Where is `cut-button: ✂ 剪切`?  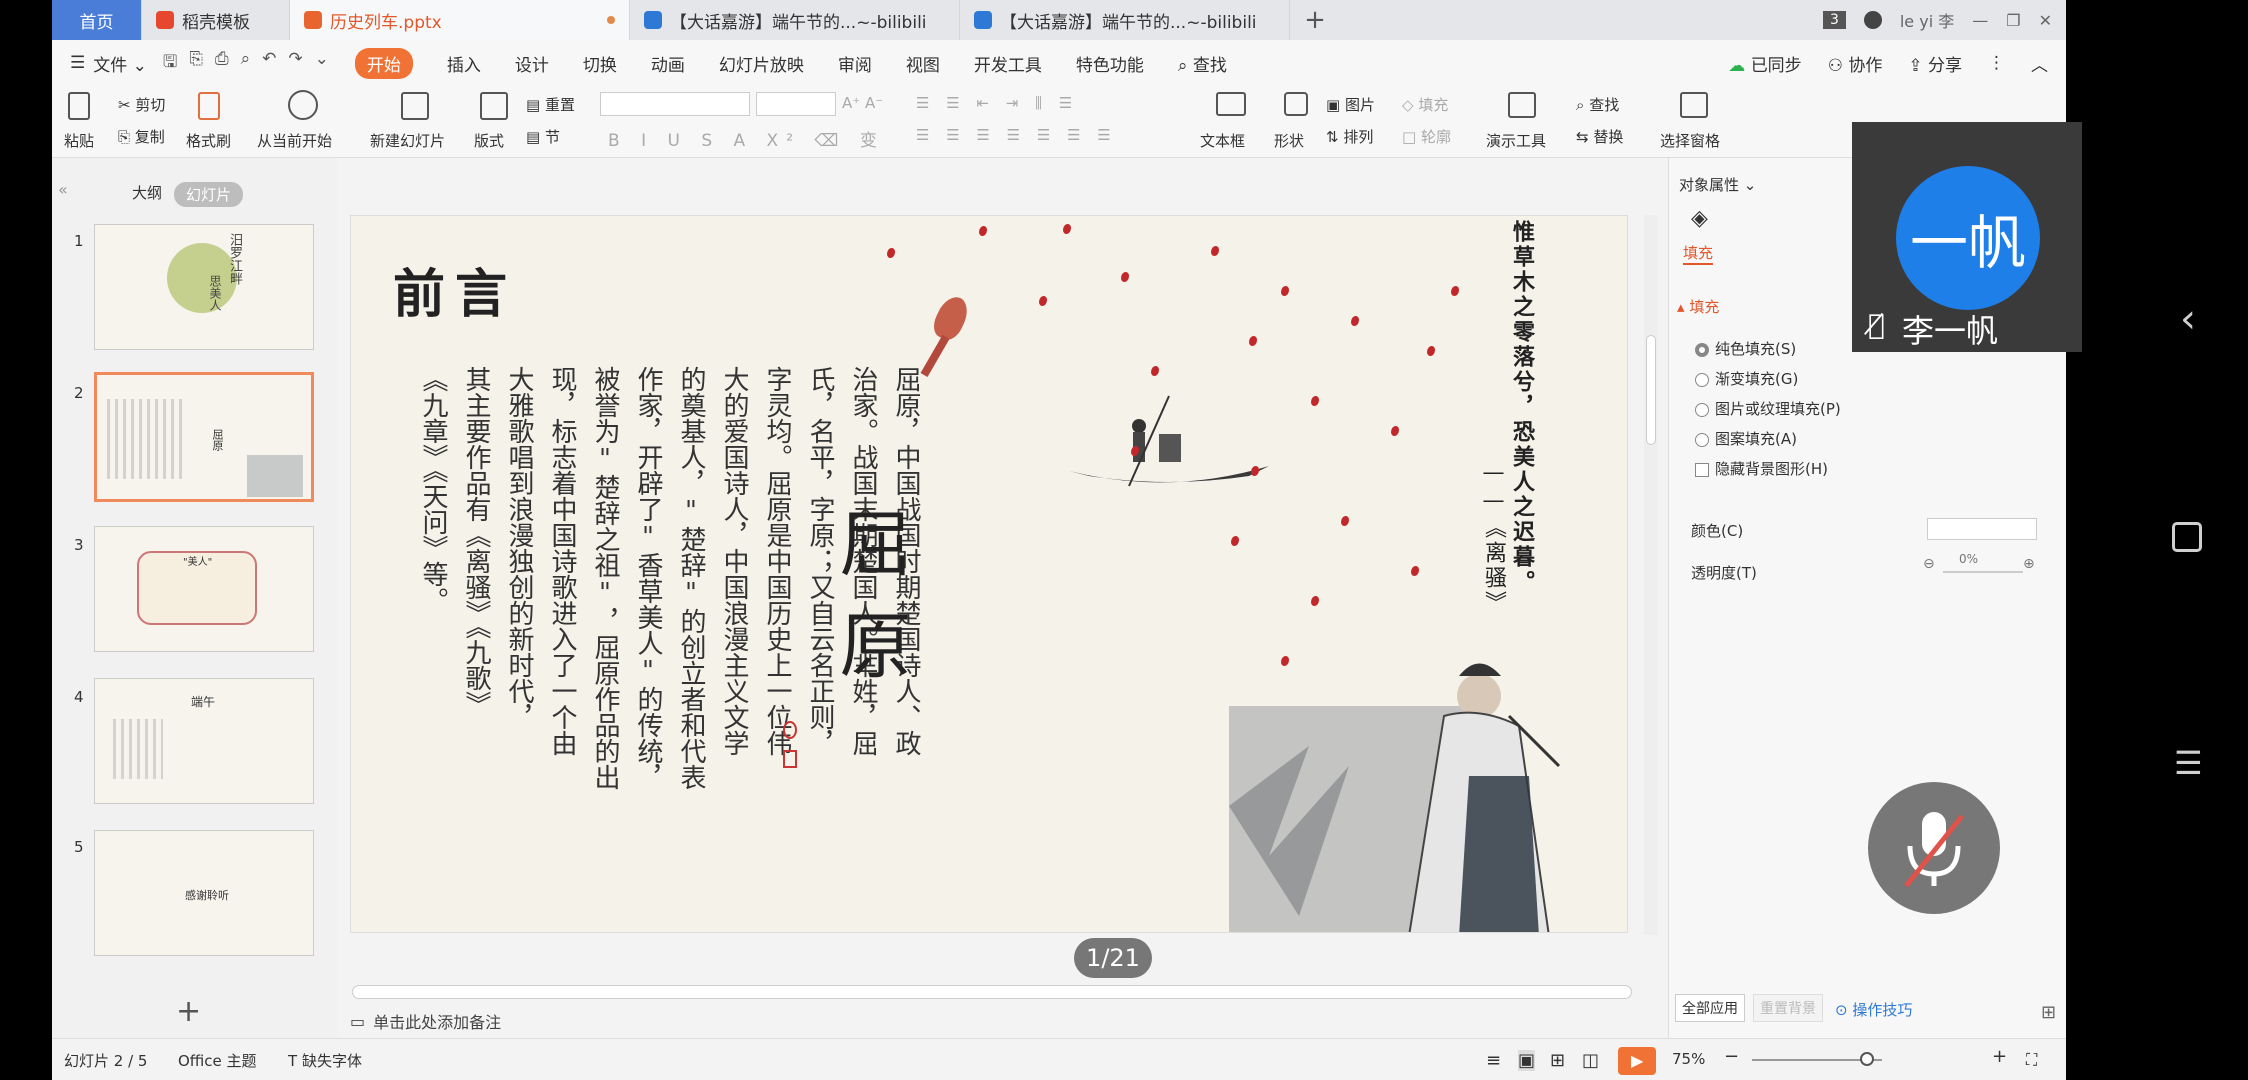 cut-button: ✂ 剪切 is located at coordinates (141, 104).